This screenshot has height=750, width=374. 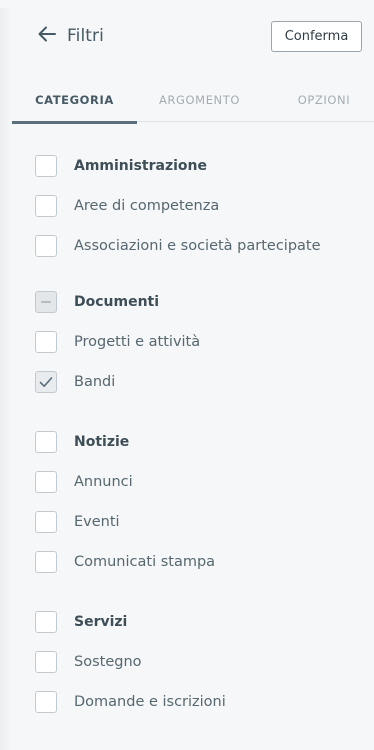 I want to click on filter-header: Filtri Conferma, so click(x=187, y=39).